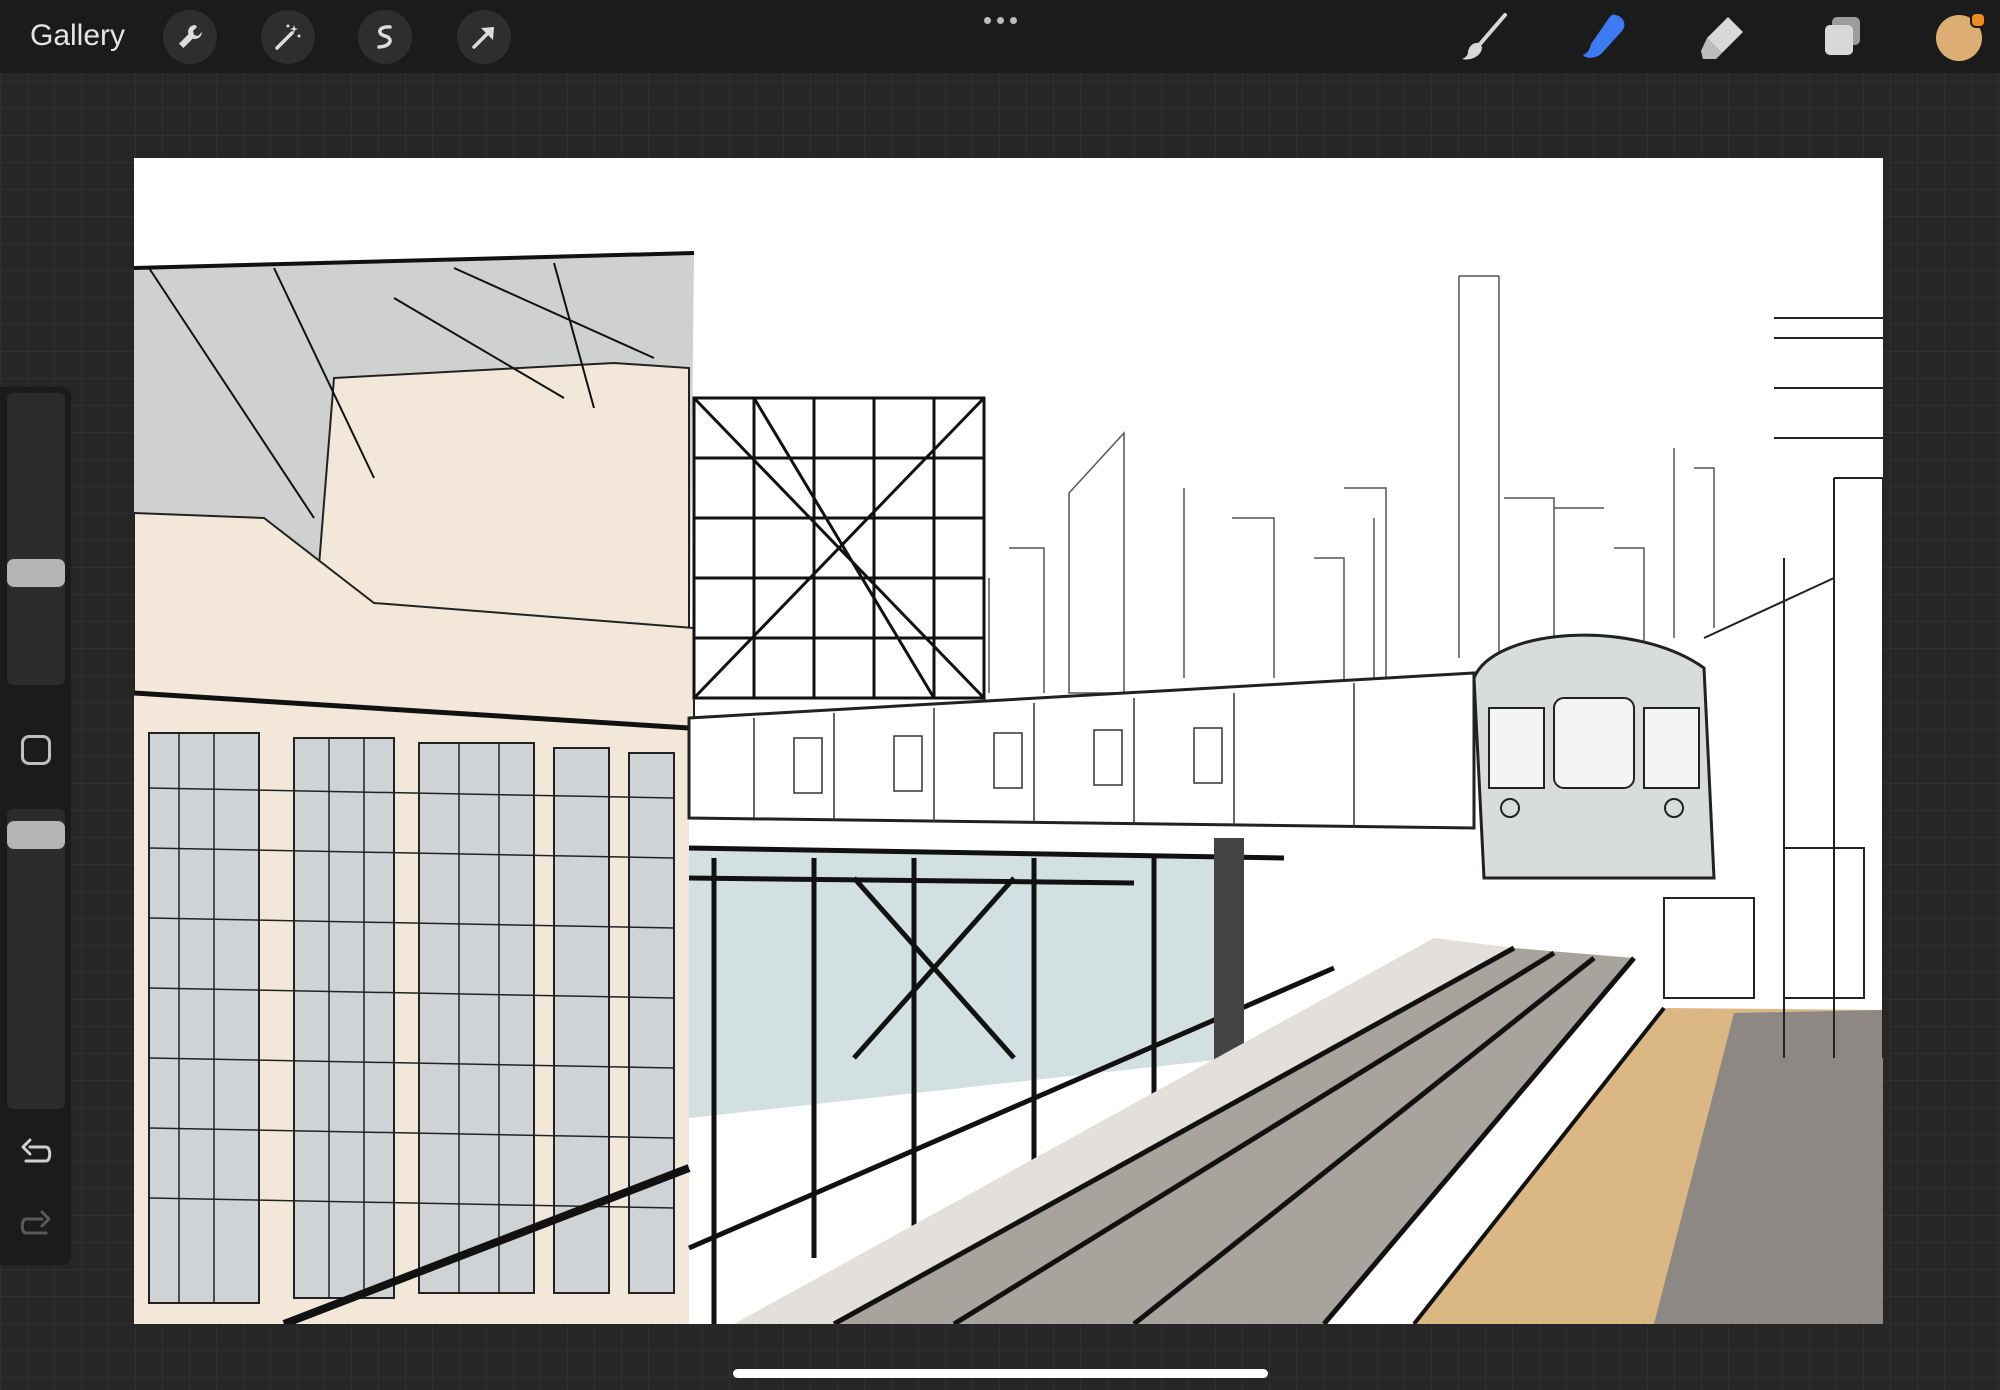 The width and height of the screenshot is (2000, 1390). I want to click on eraser-icon, so click(1722, 38).